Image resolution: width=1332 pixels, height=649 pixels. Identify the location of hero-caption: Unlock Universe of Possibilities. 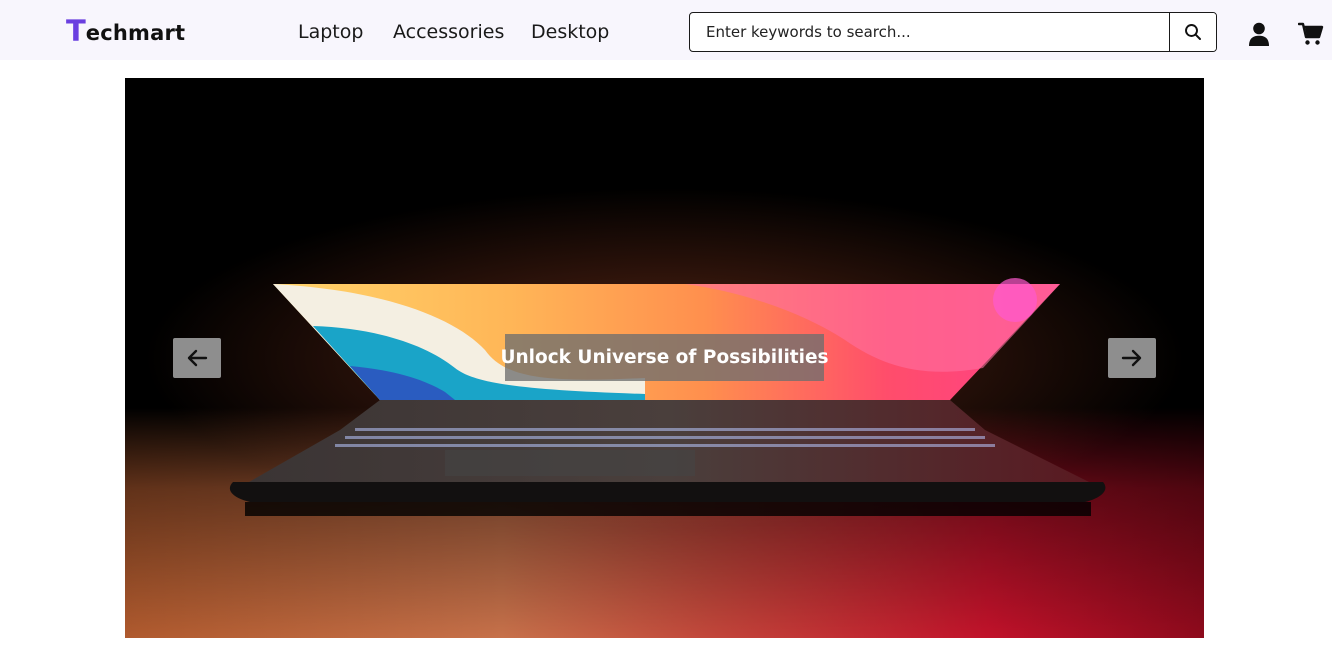
(664, 357).